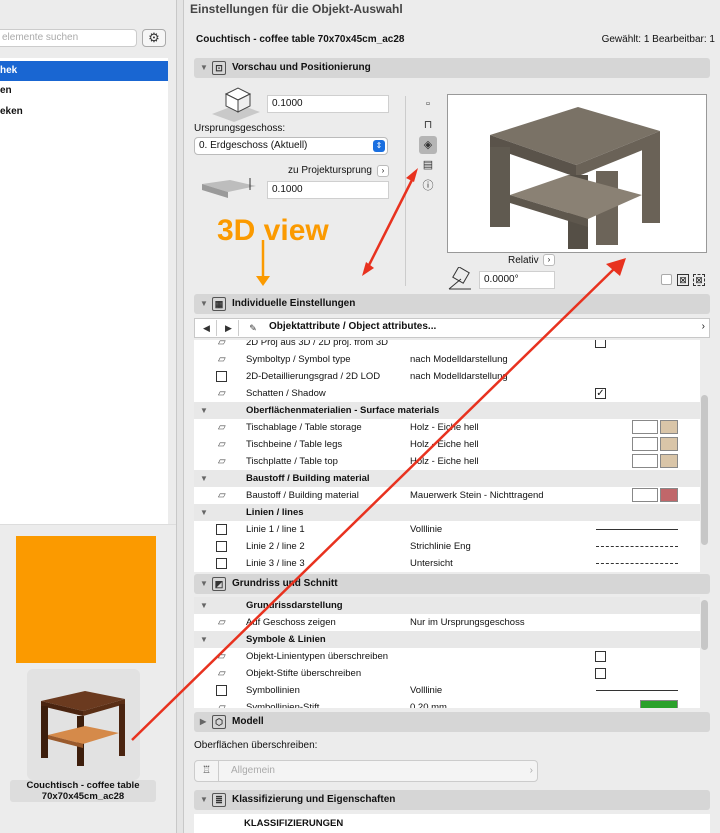 This screenshot has height=833, width=720. I want to click on splitter, so click(180, 416).